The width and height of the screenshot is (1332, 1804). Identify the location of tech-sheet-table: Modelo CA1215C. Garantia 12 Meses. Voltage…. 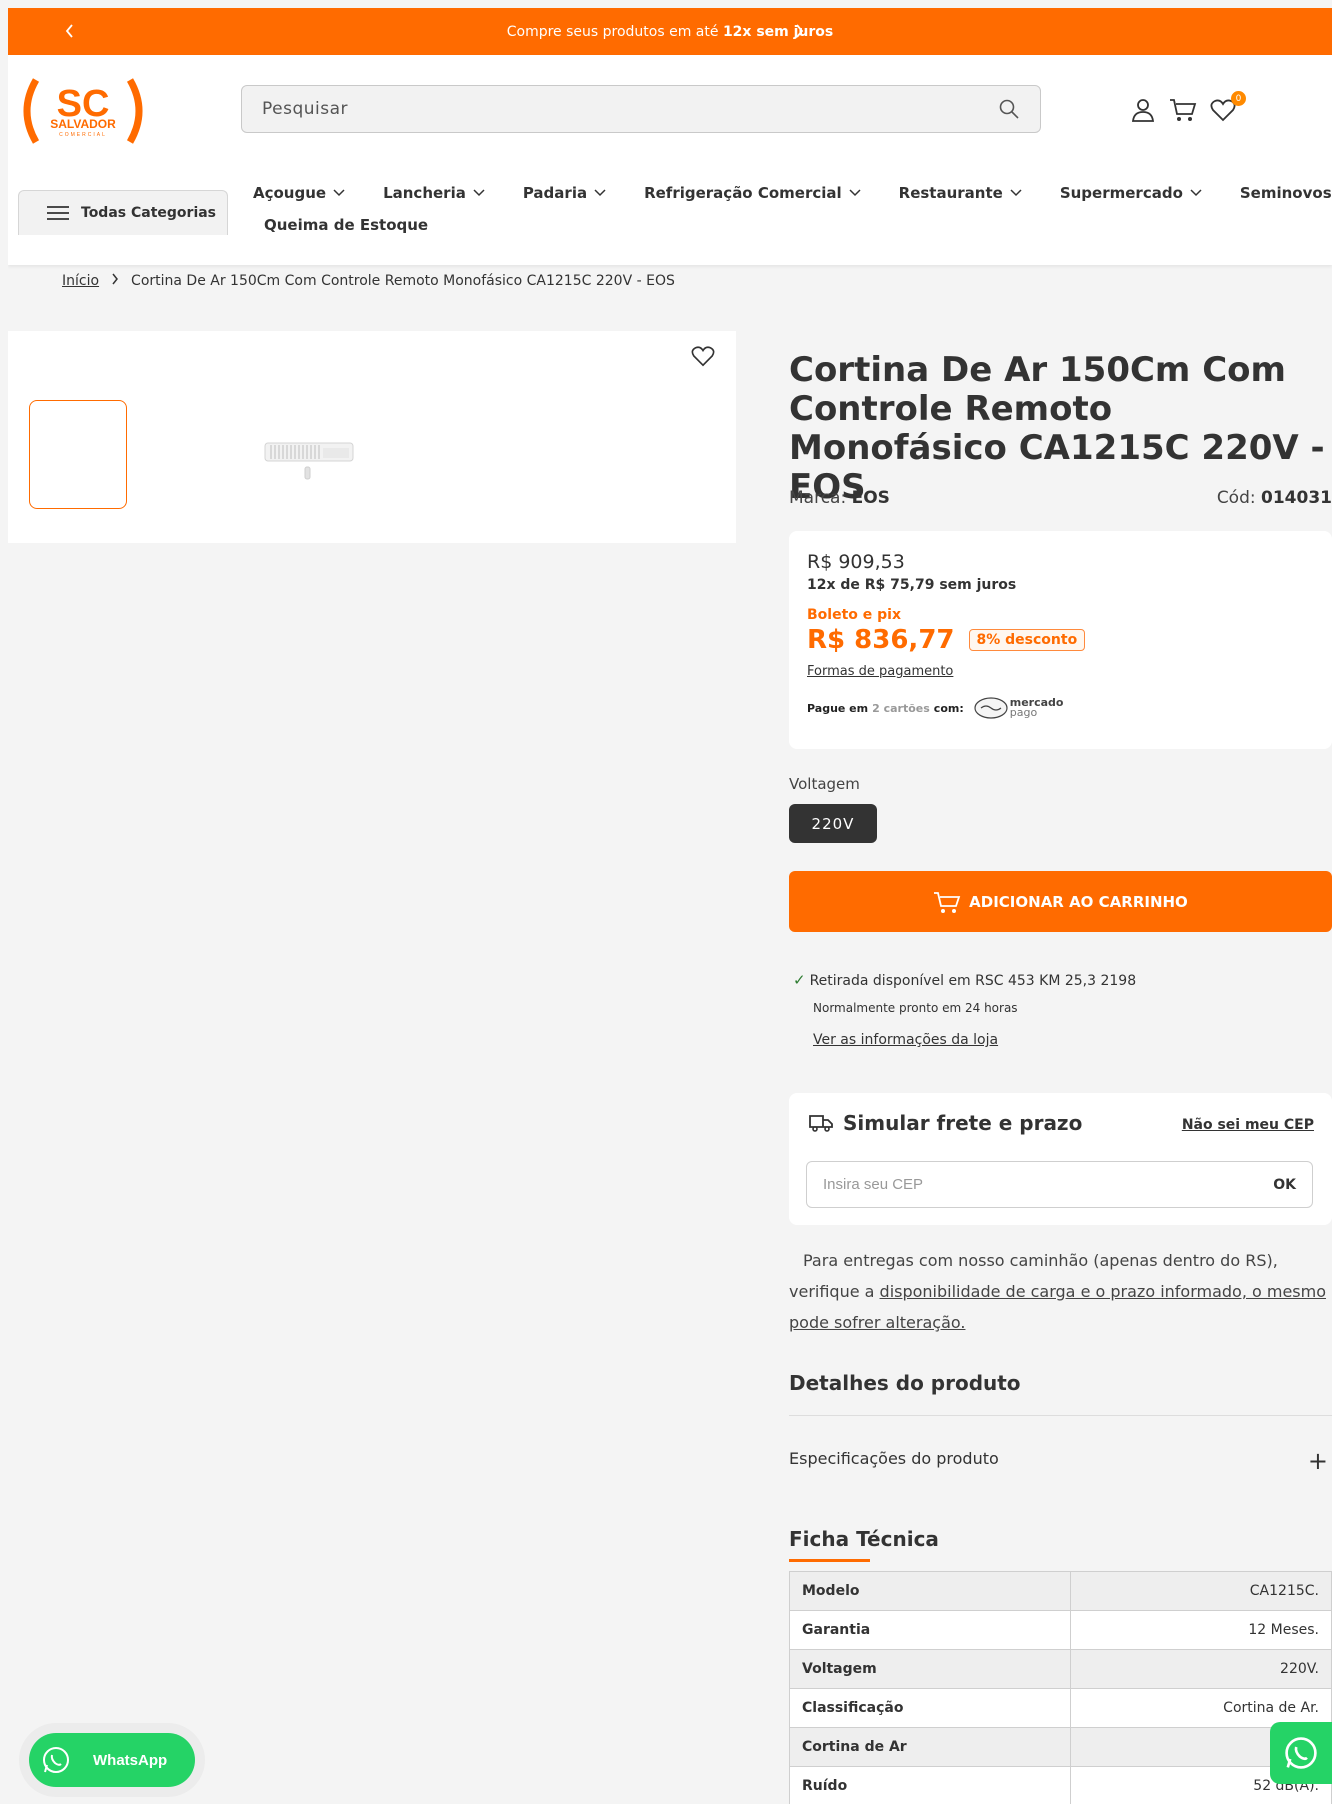
(1060, 1687).